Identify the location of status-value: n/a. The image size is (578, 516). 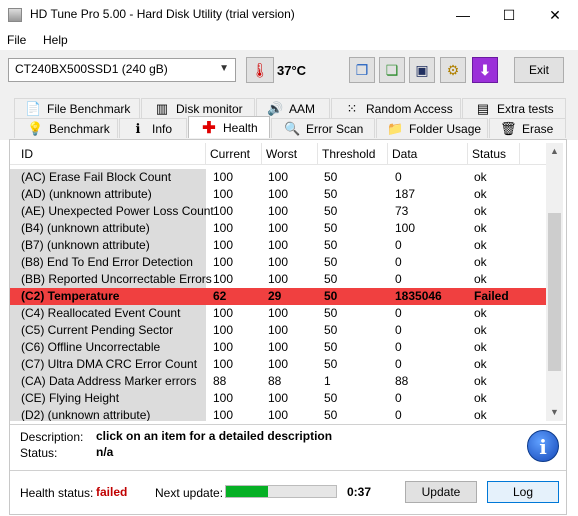
(105, 452).